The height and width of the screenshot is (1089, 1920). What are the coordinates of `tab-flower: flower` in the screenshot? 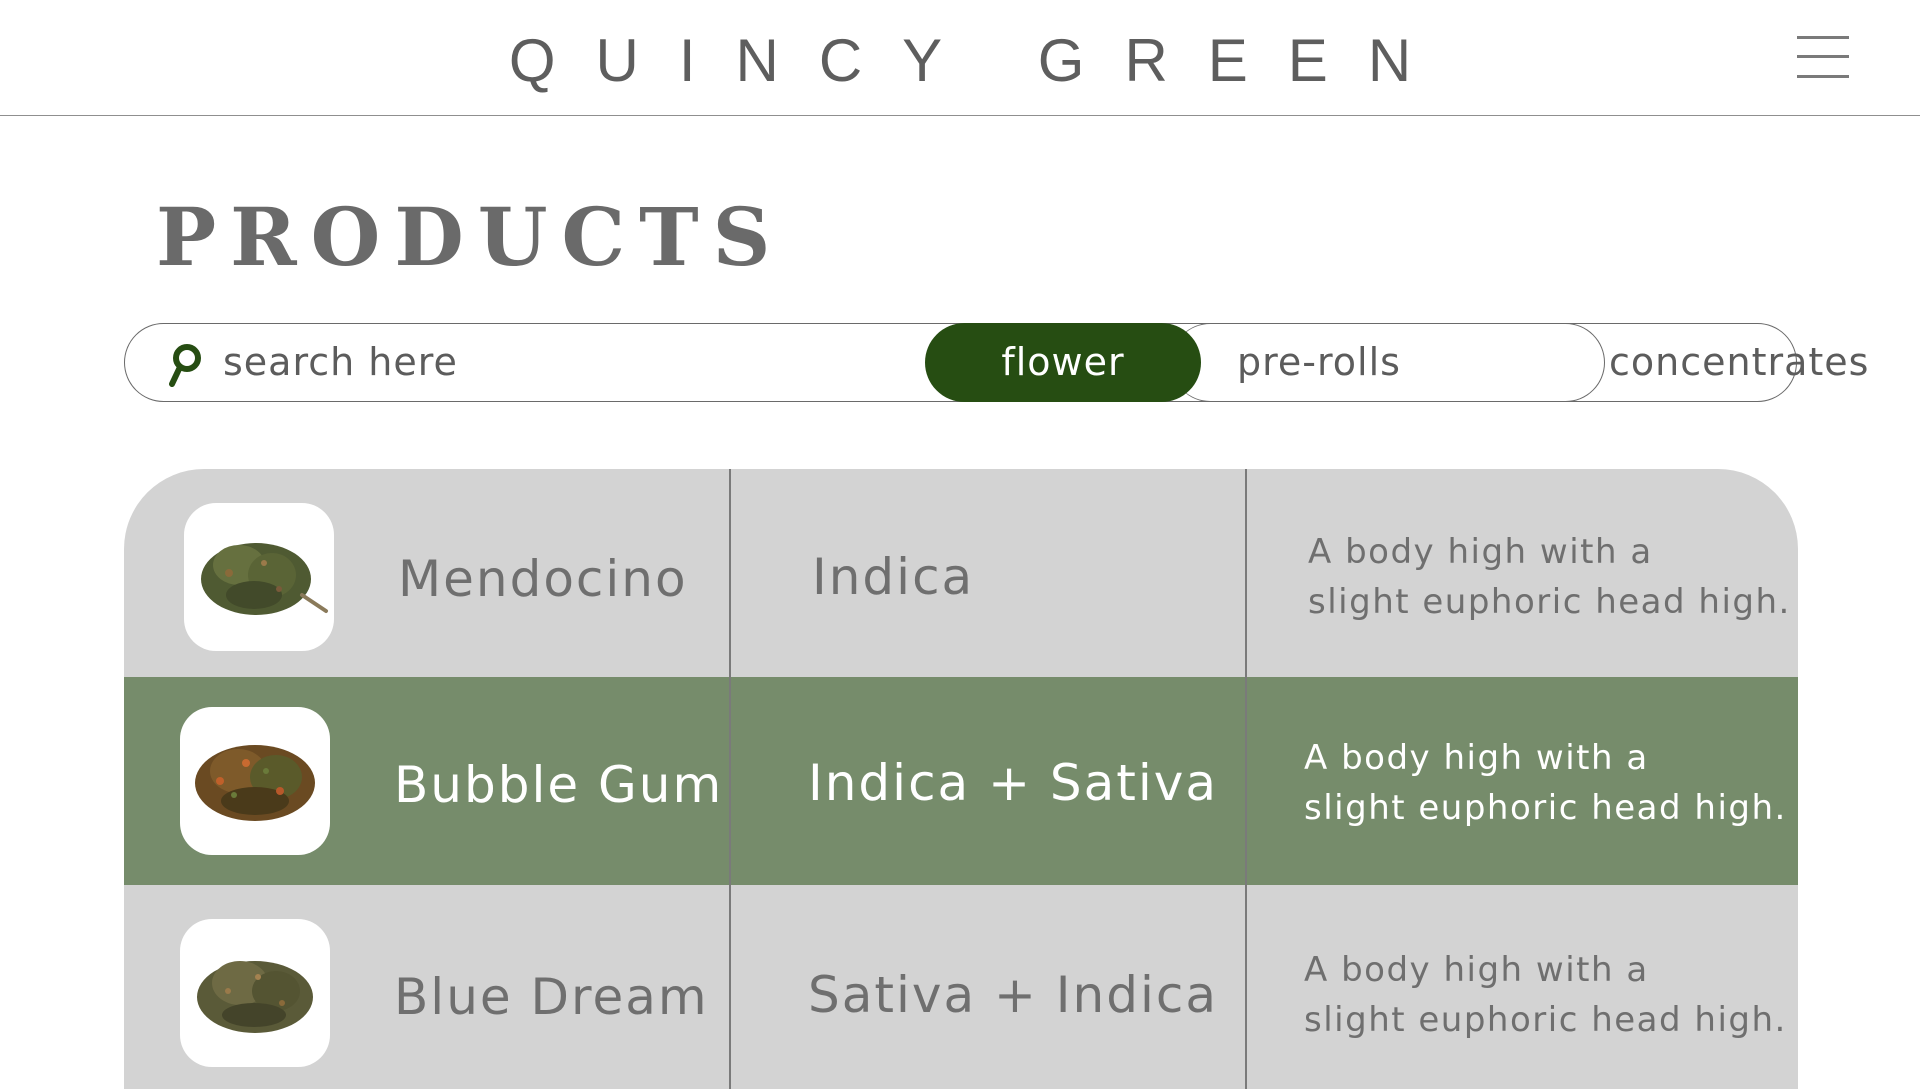 It's located at (1063, 362).